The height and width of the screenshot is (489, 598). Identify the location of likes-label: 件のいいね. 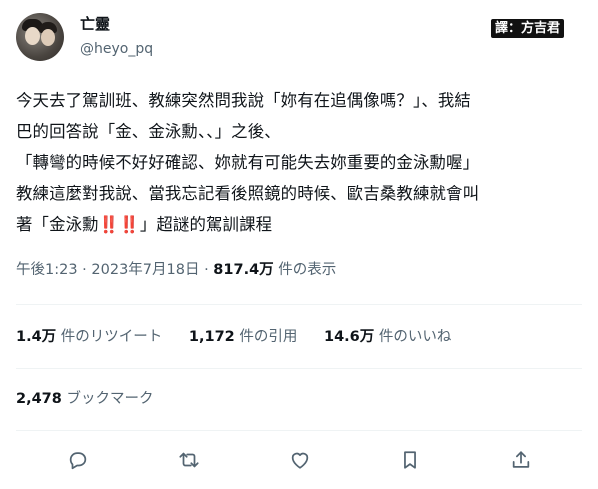
(415, 337).